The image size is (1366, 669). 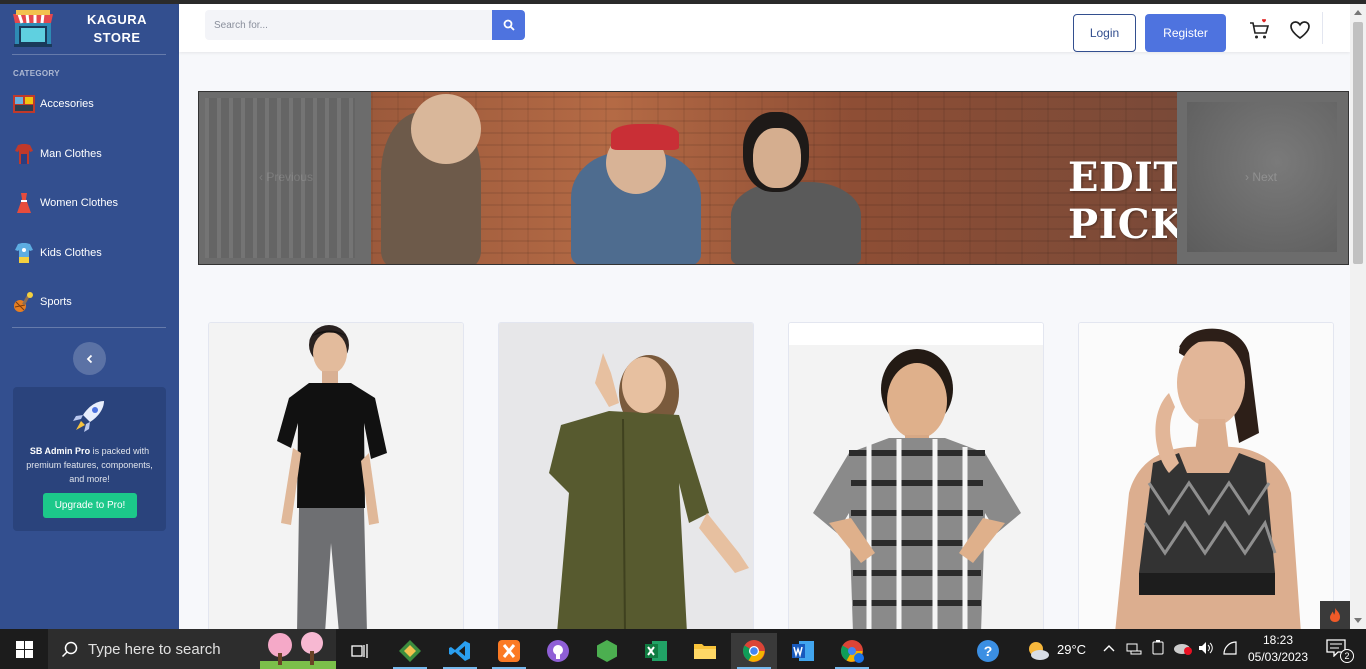 I want to click on brand: KAGURA STORE, so click(x=90, y=30).